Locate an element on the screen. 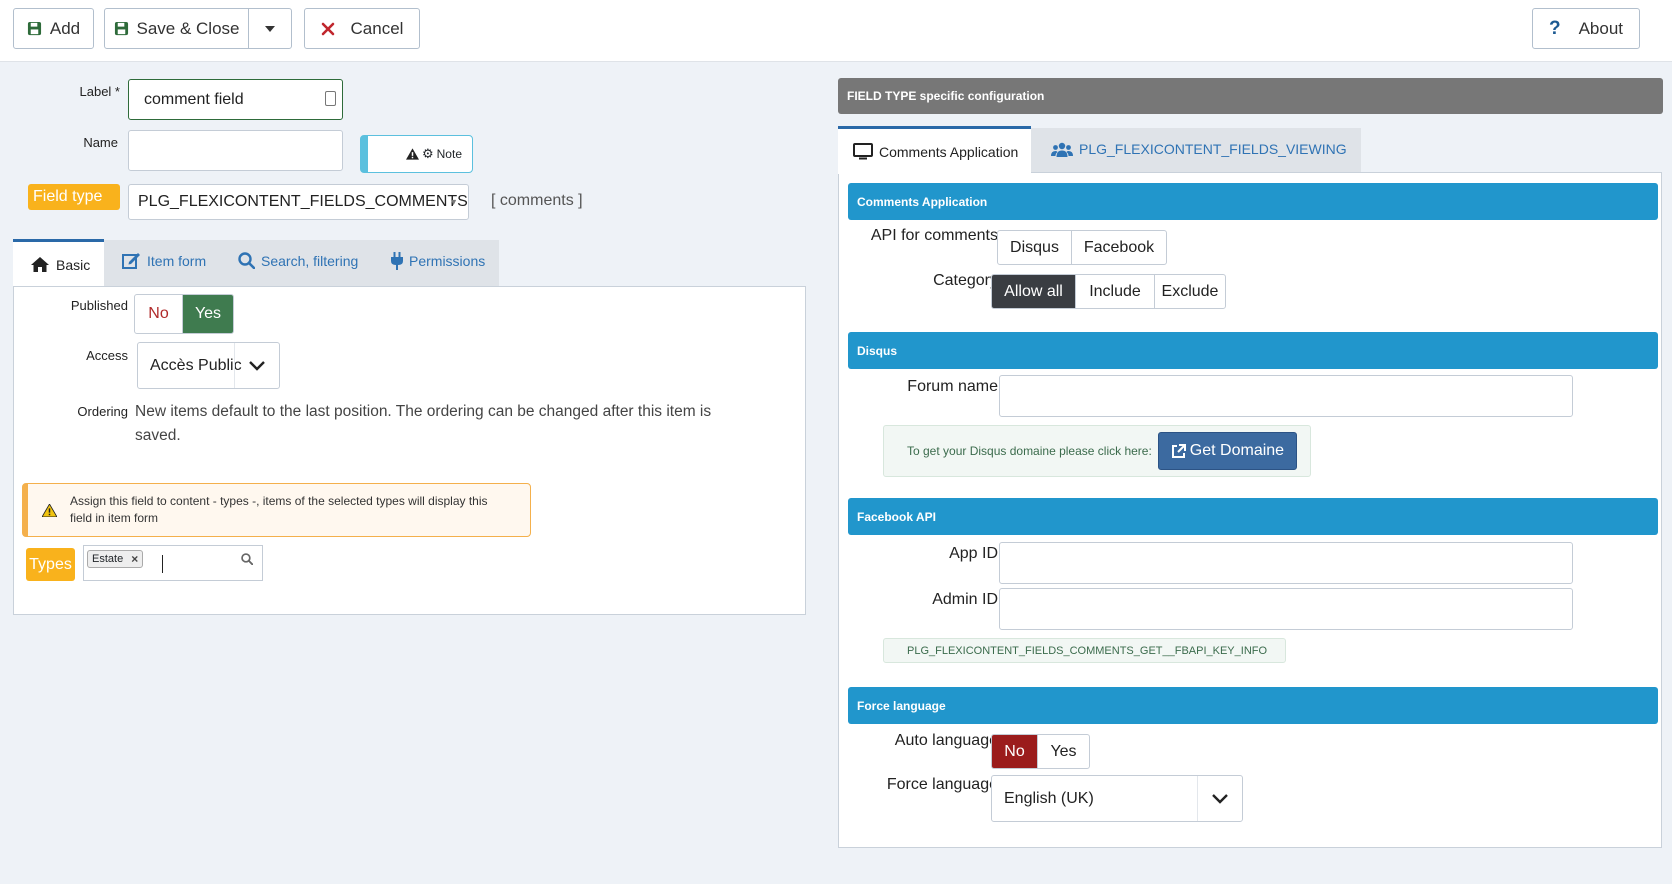 The image size is (1672, 884). access-label: Access is located at coordinates (107, 355).